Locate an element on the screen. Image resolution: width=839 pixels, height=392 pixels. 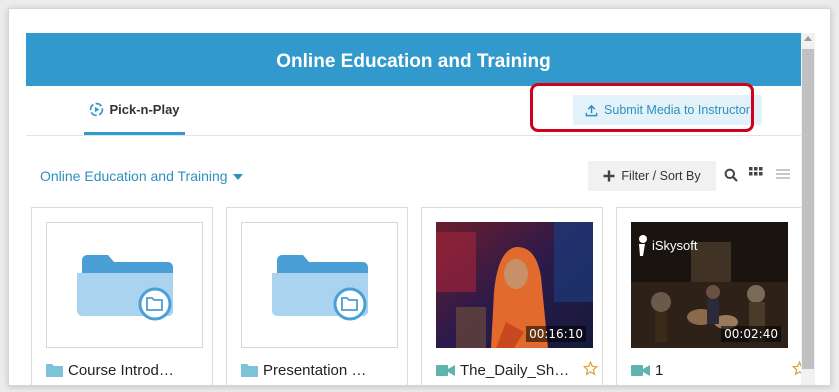
filter-sort-button: Filter / Sort By is located at coordinates (652, 176).